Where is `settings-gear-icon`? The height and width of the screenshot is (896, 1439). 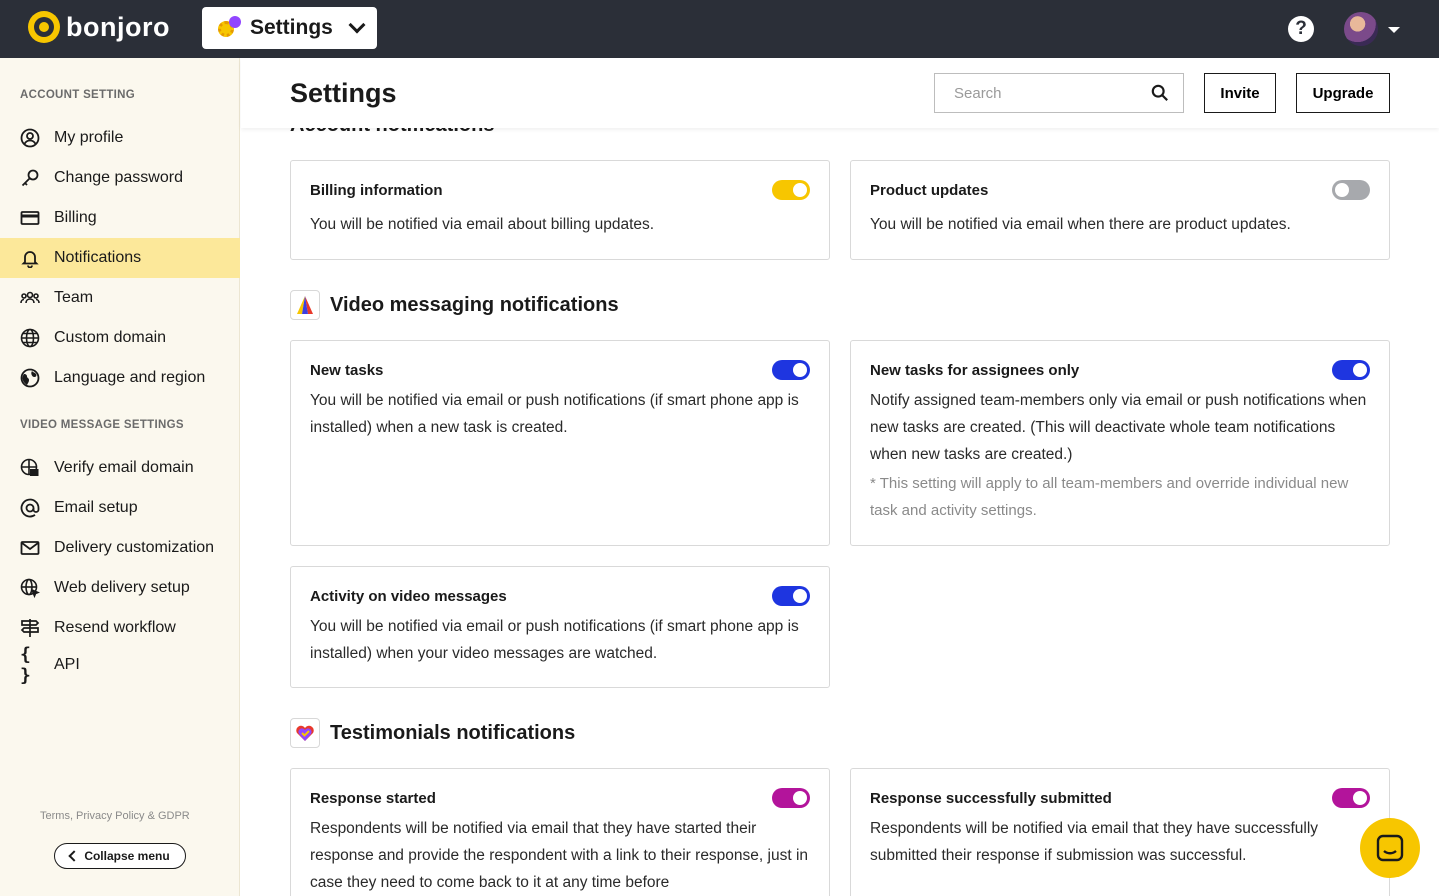
settings-gear-icon is located at coordinates (229, 28).